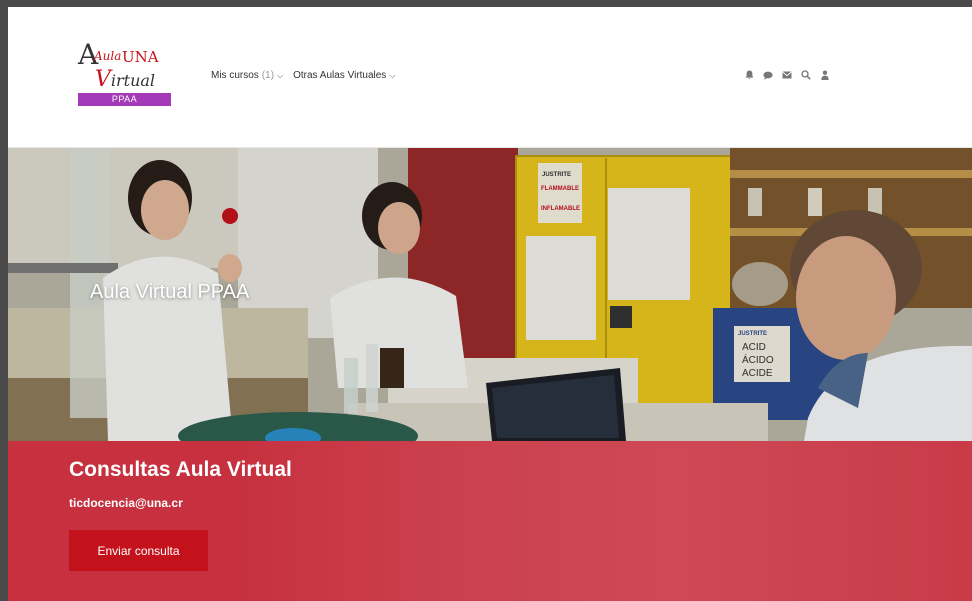  What do you see at coordinates (749, 75) in the screenshot?
I see `bell-icon` at bounding box center [749, 75].